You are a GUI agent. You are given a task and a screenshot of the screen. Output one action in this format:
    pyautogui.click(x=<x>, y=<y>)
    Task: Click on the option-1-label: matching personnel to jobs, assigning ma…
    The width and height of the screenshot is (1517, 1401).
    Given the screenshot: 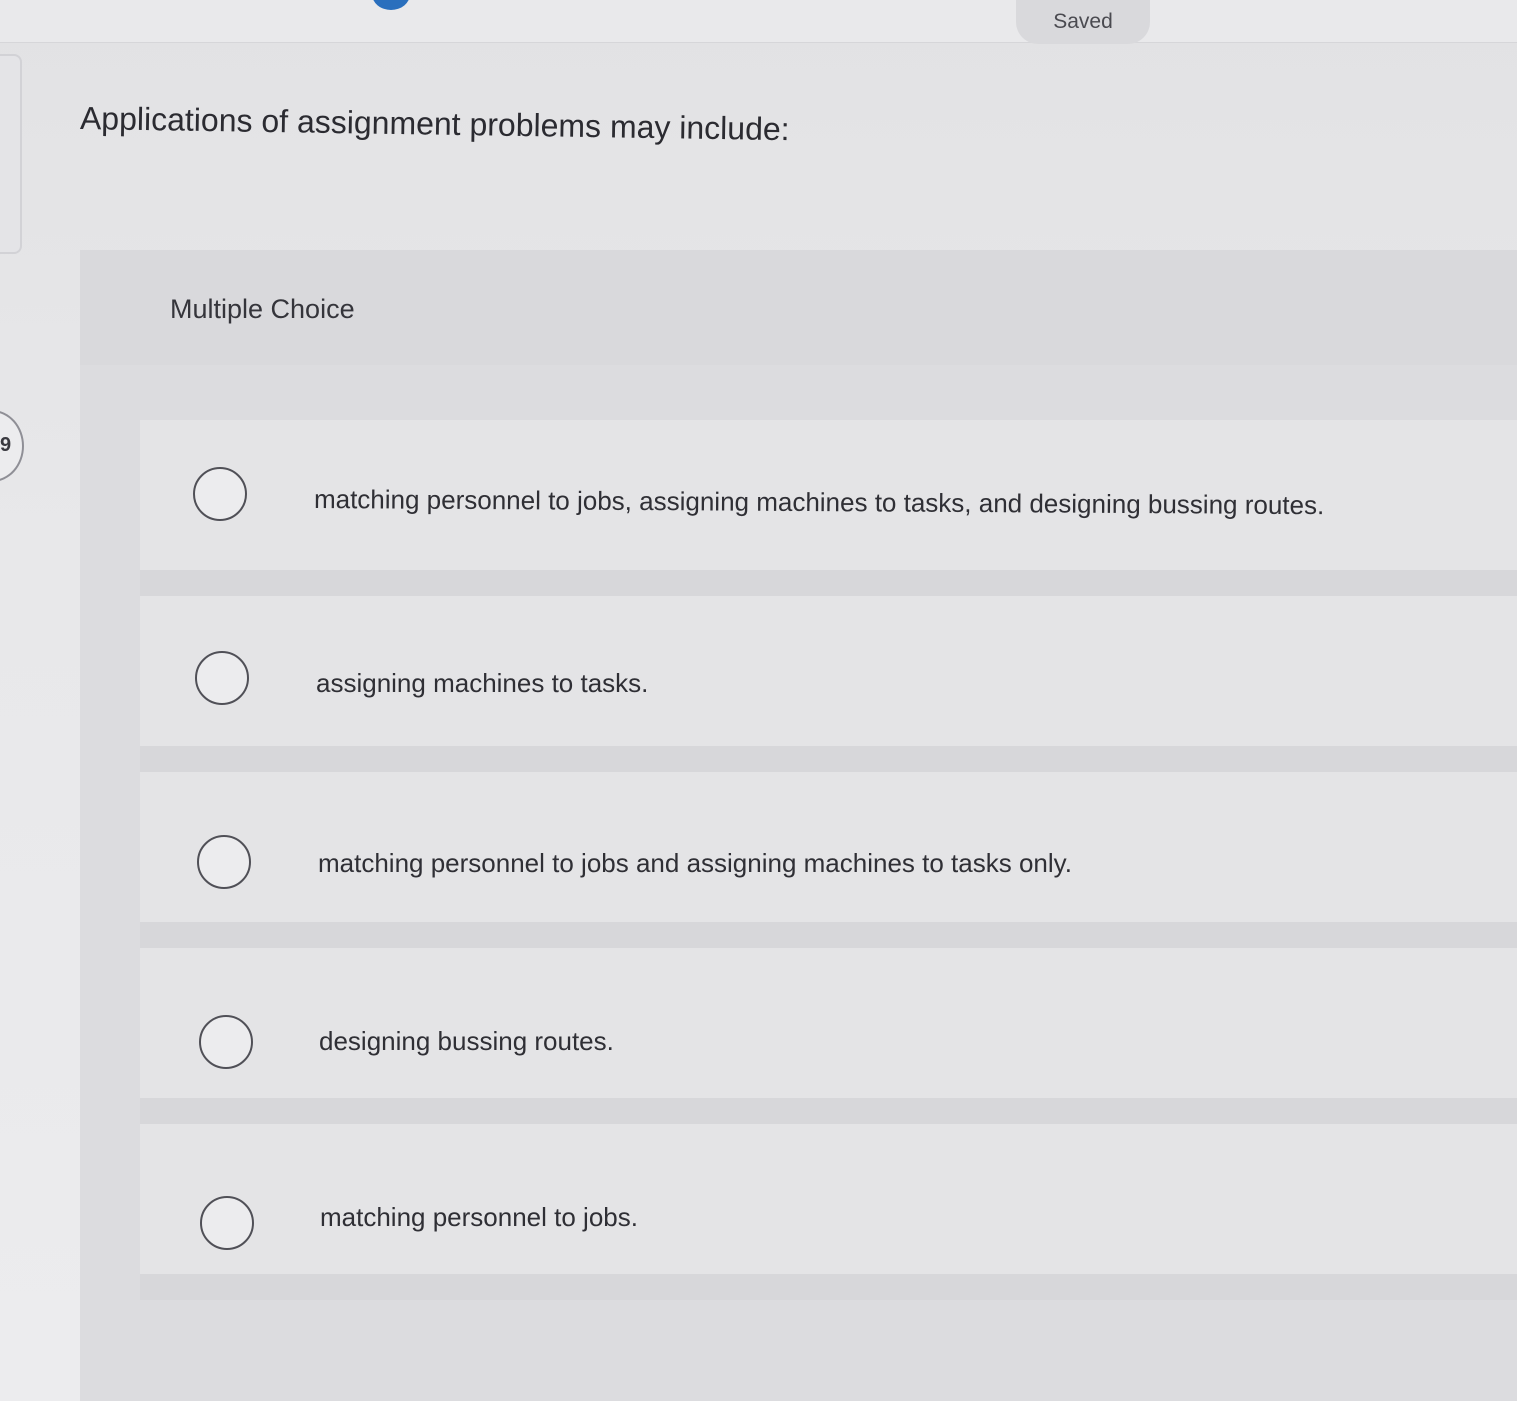 What is the action you would take?
    pyautogui.click(x=819, y=502)
    